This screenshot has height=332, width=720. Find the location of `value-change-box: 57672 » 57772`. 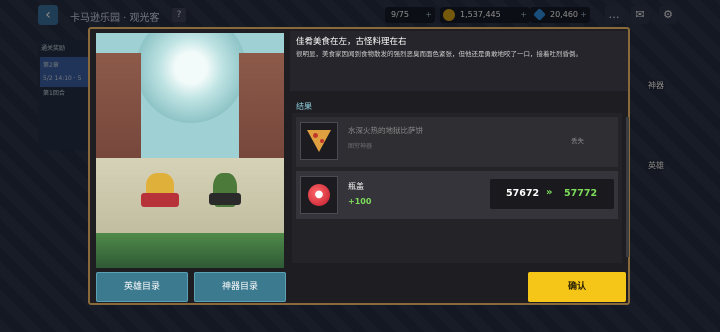

value-change-box: 57672 » 57772 is located at coordinates (552, 194).